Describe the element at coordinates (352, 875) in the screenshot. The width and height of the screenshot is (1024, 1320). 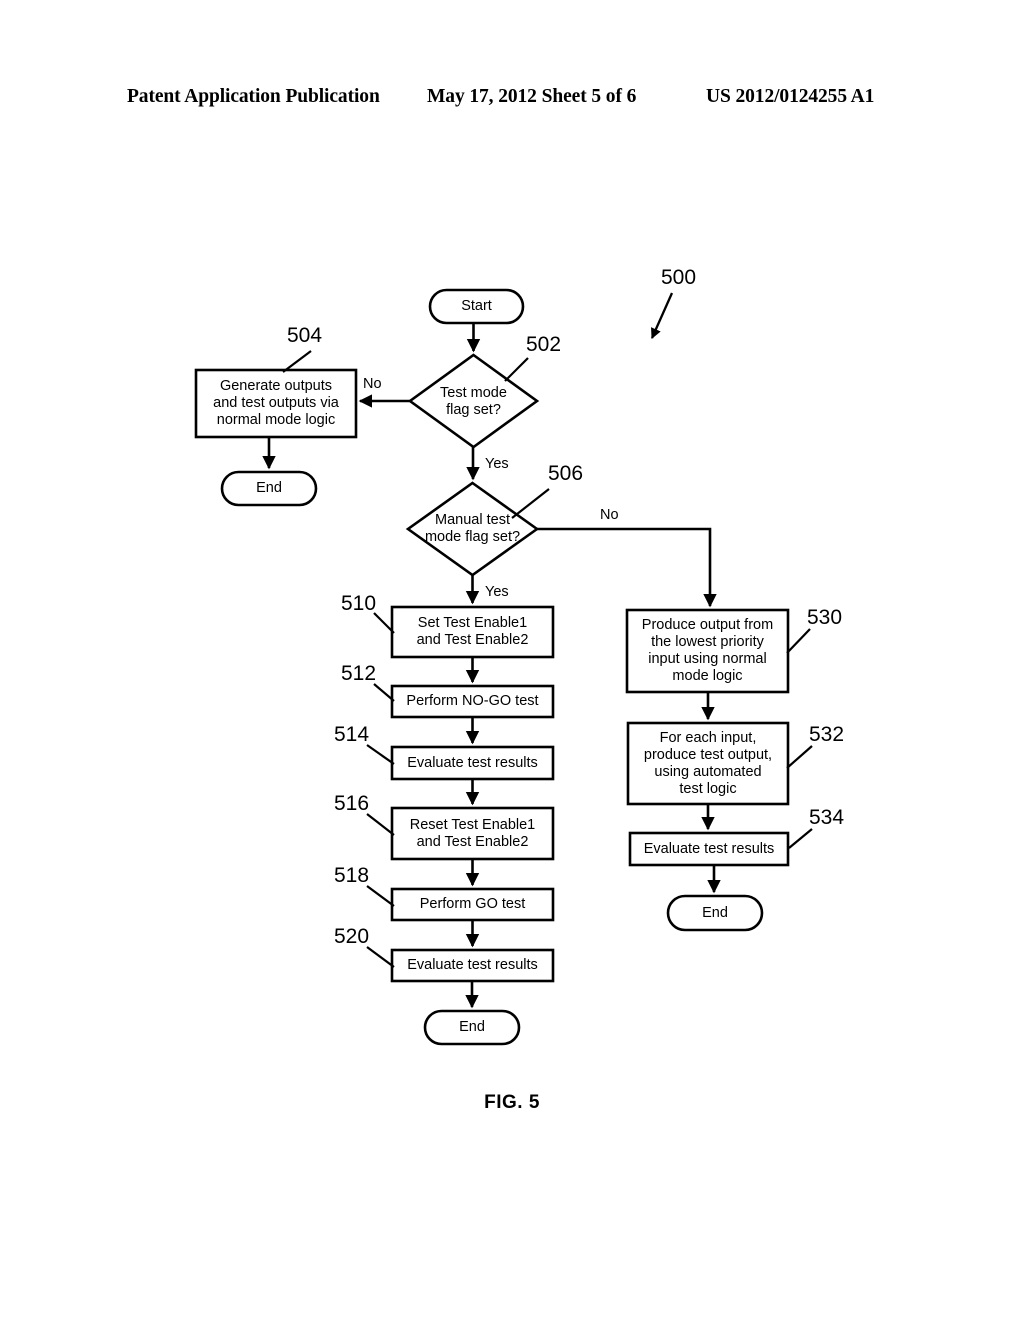
I see `ref-number-518: 518` at that location.